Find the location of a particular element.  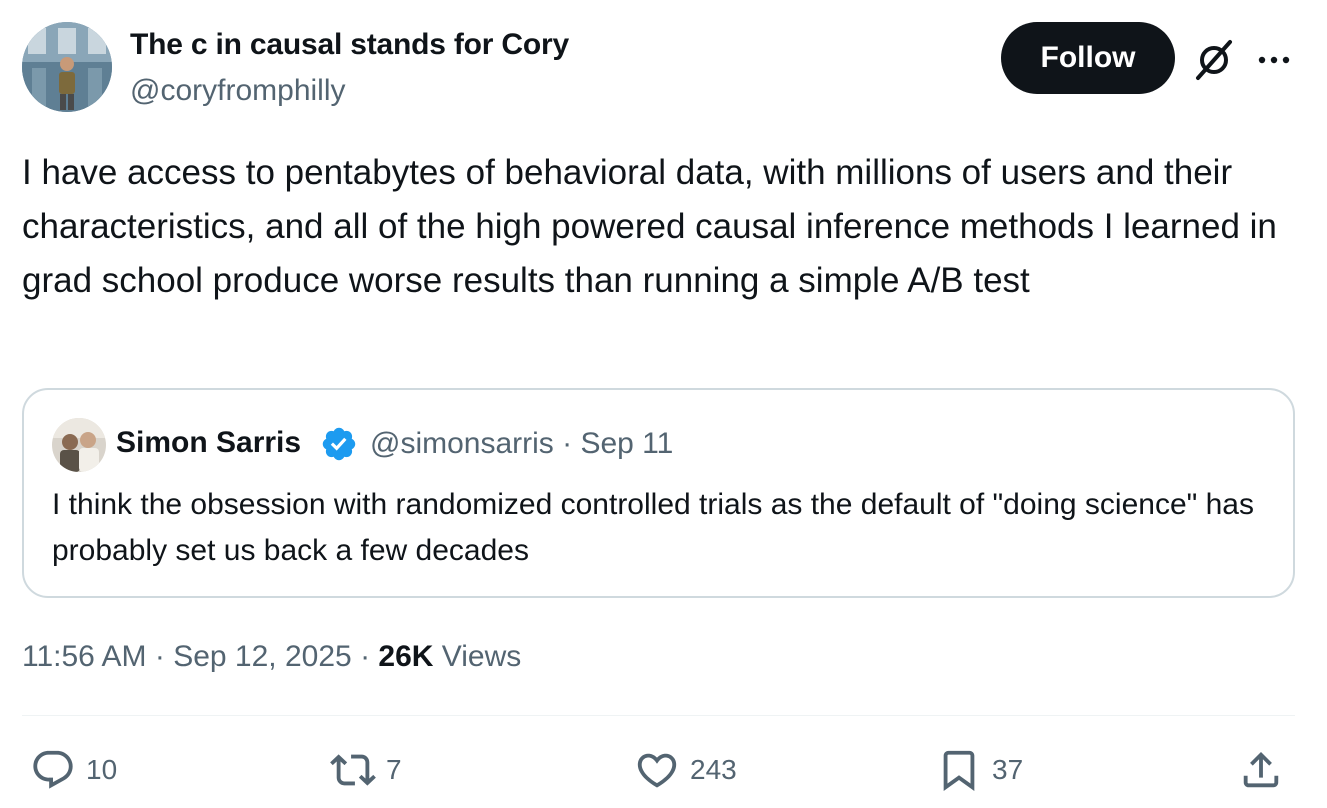

bookmark-count: 37 is located at coordinates (1008, 769).